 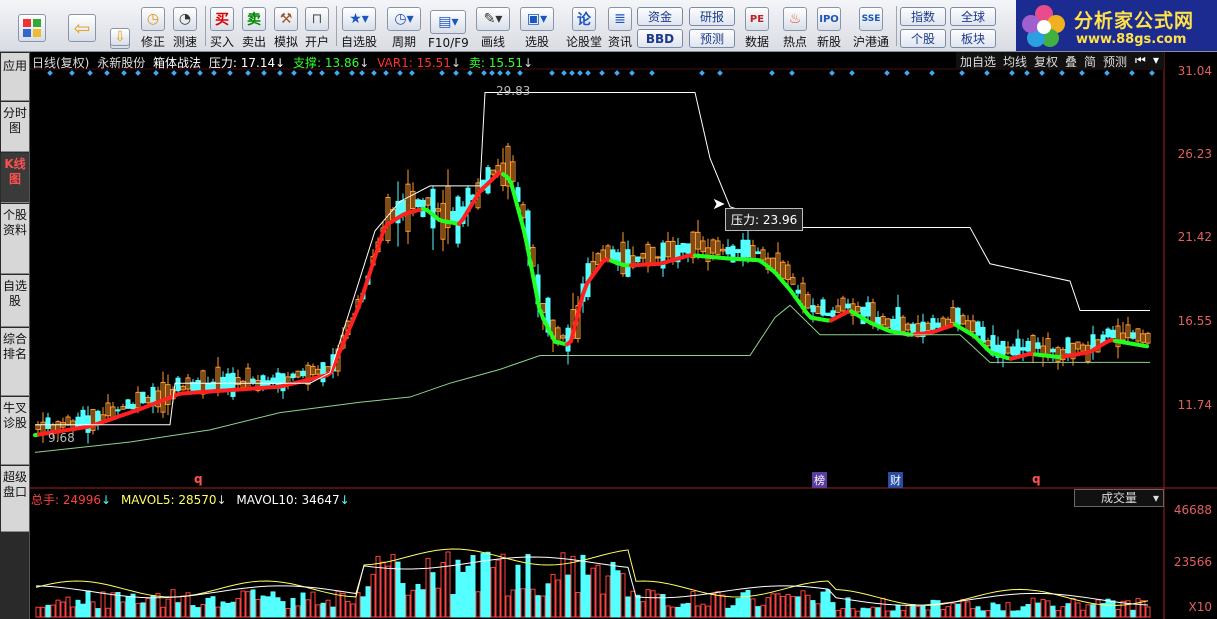 I want to click on tab-apps: 应用, so click(x=15, y=77).